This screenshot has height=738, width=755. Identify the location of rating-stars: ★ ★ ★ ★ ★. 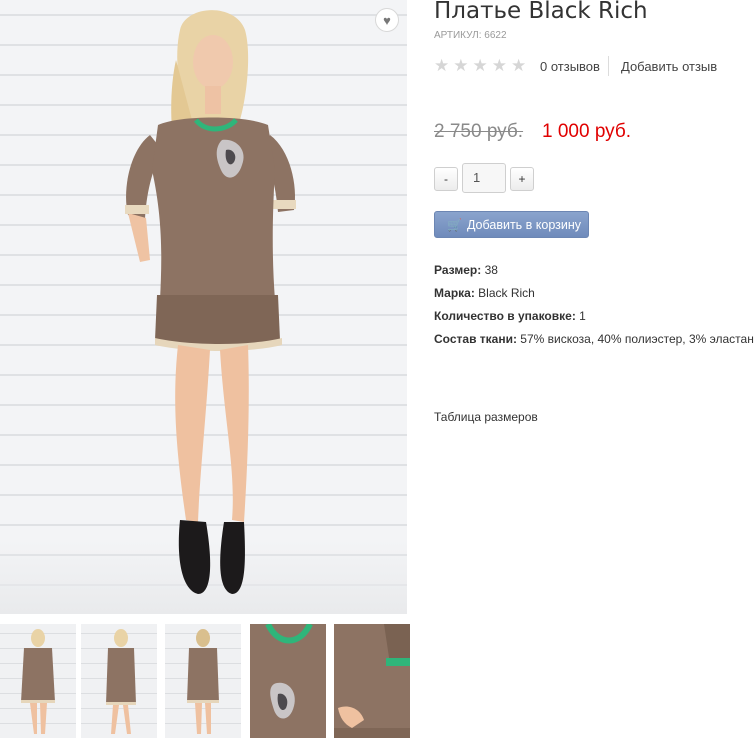
(480, 66).